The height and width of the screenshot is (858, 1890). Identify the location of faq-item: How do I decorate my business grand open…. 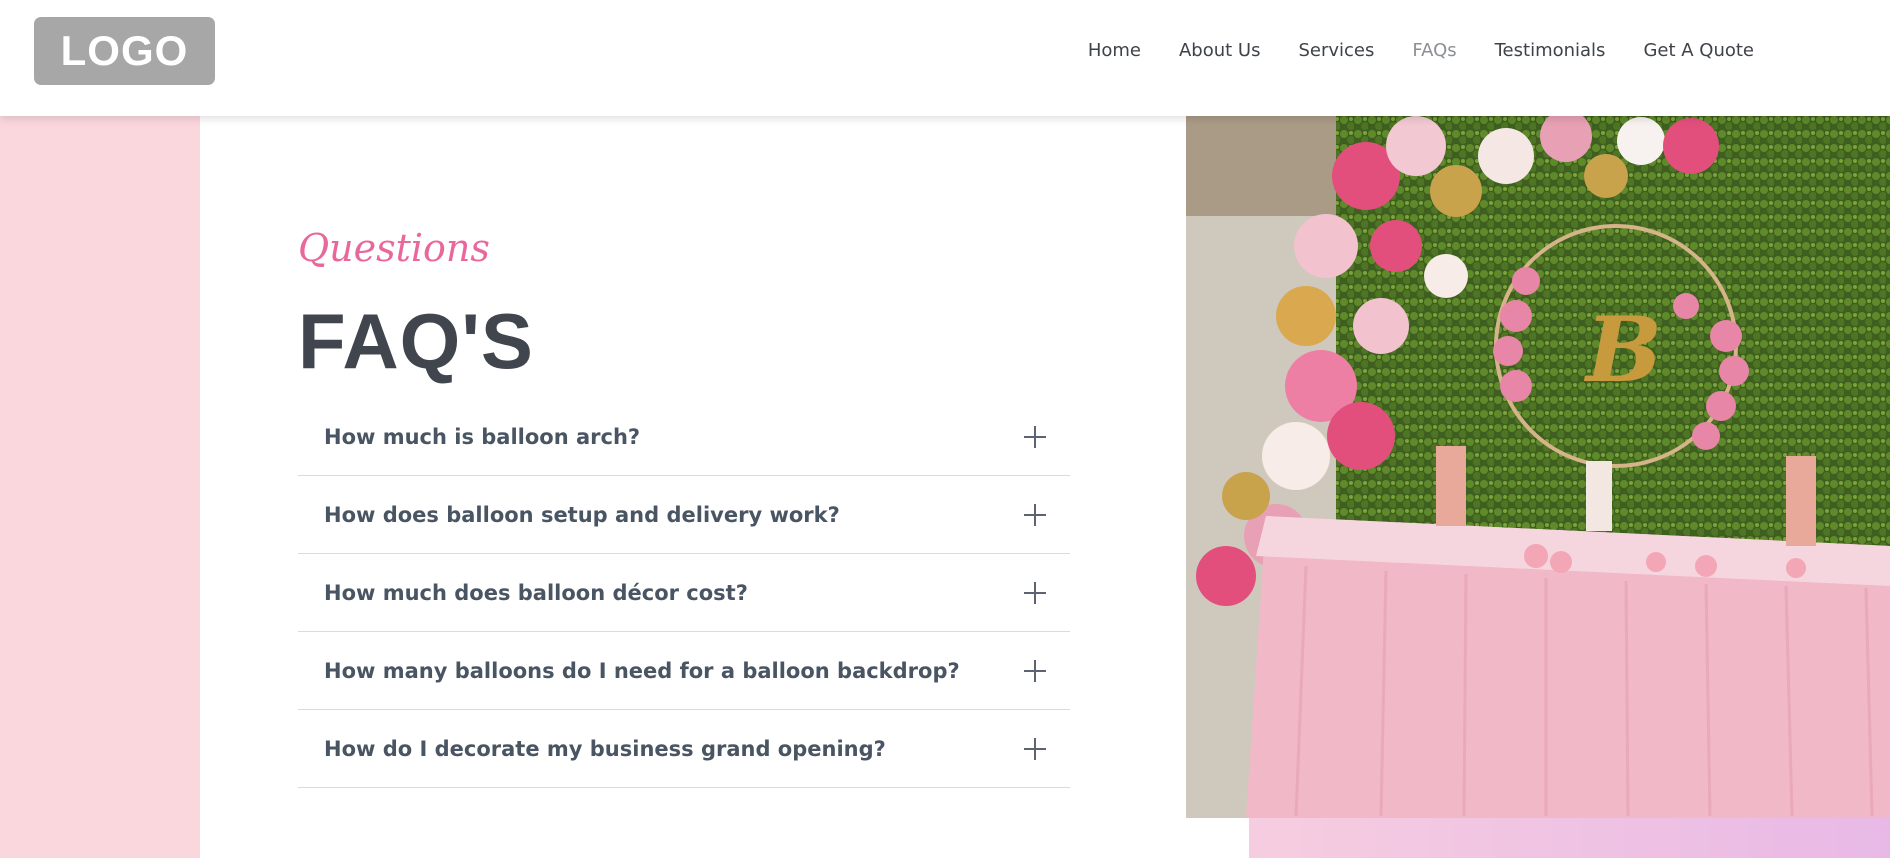
(684, 749).